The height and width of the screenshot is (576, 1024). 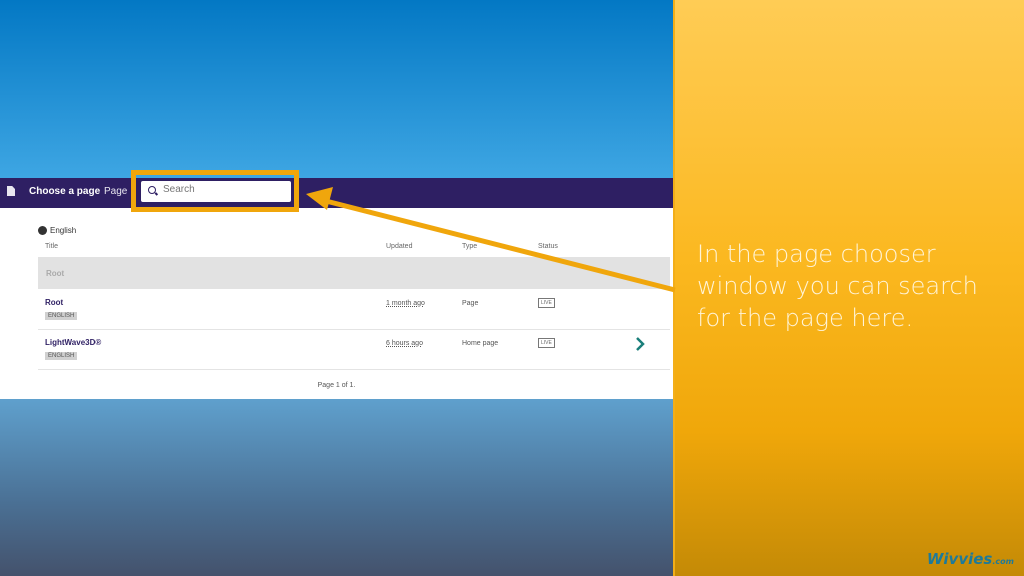 I want to click on page-subtitle: Page, so click(x=116, y=191).